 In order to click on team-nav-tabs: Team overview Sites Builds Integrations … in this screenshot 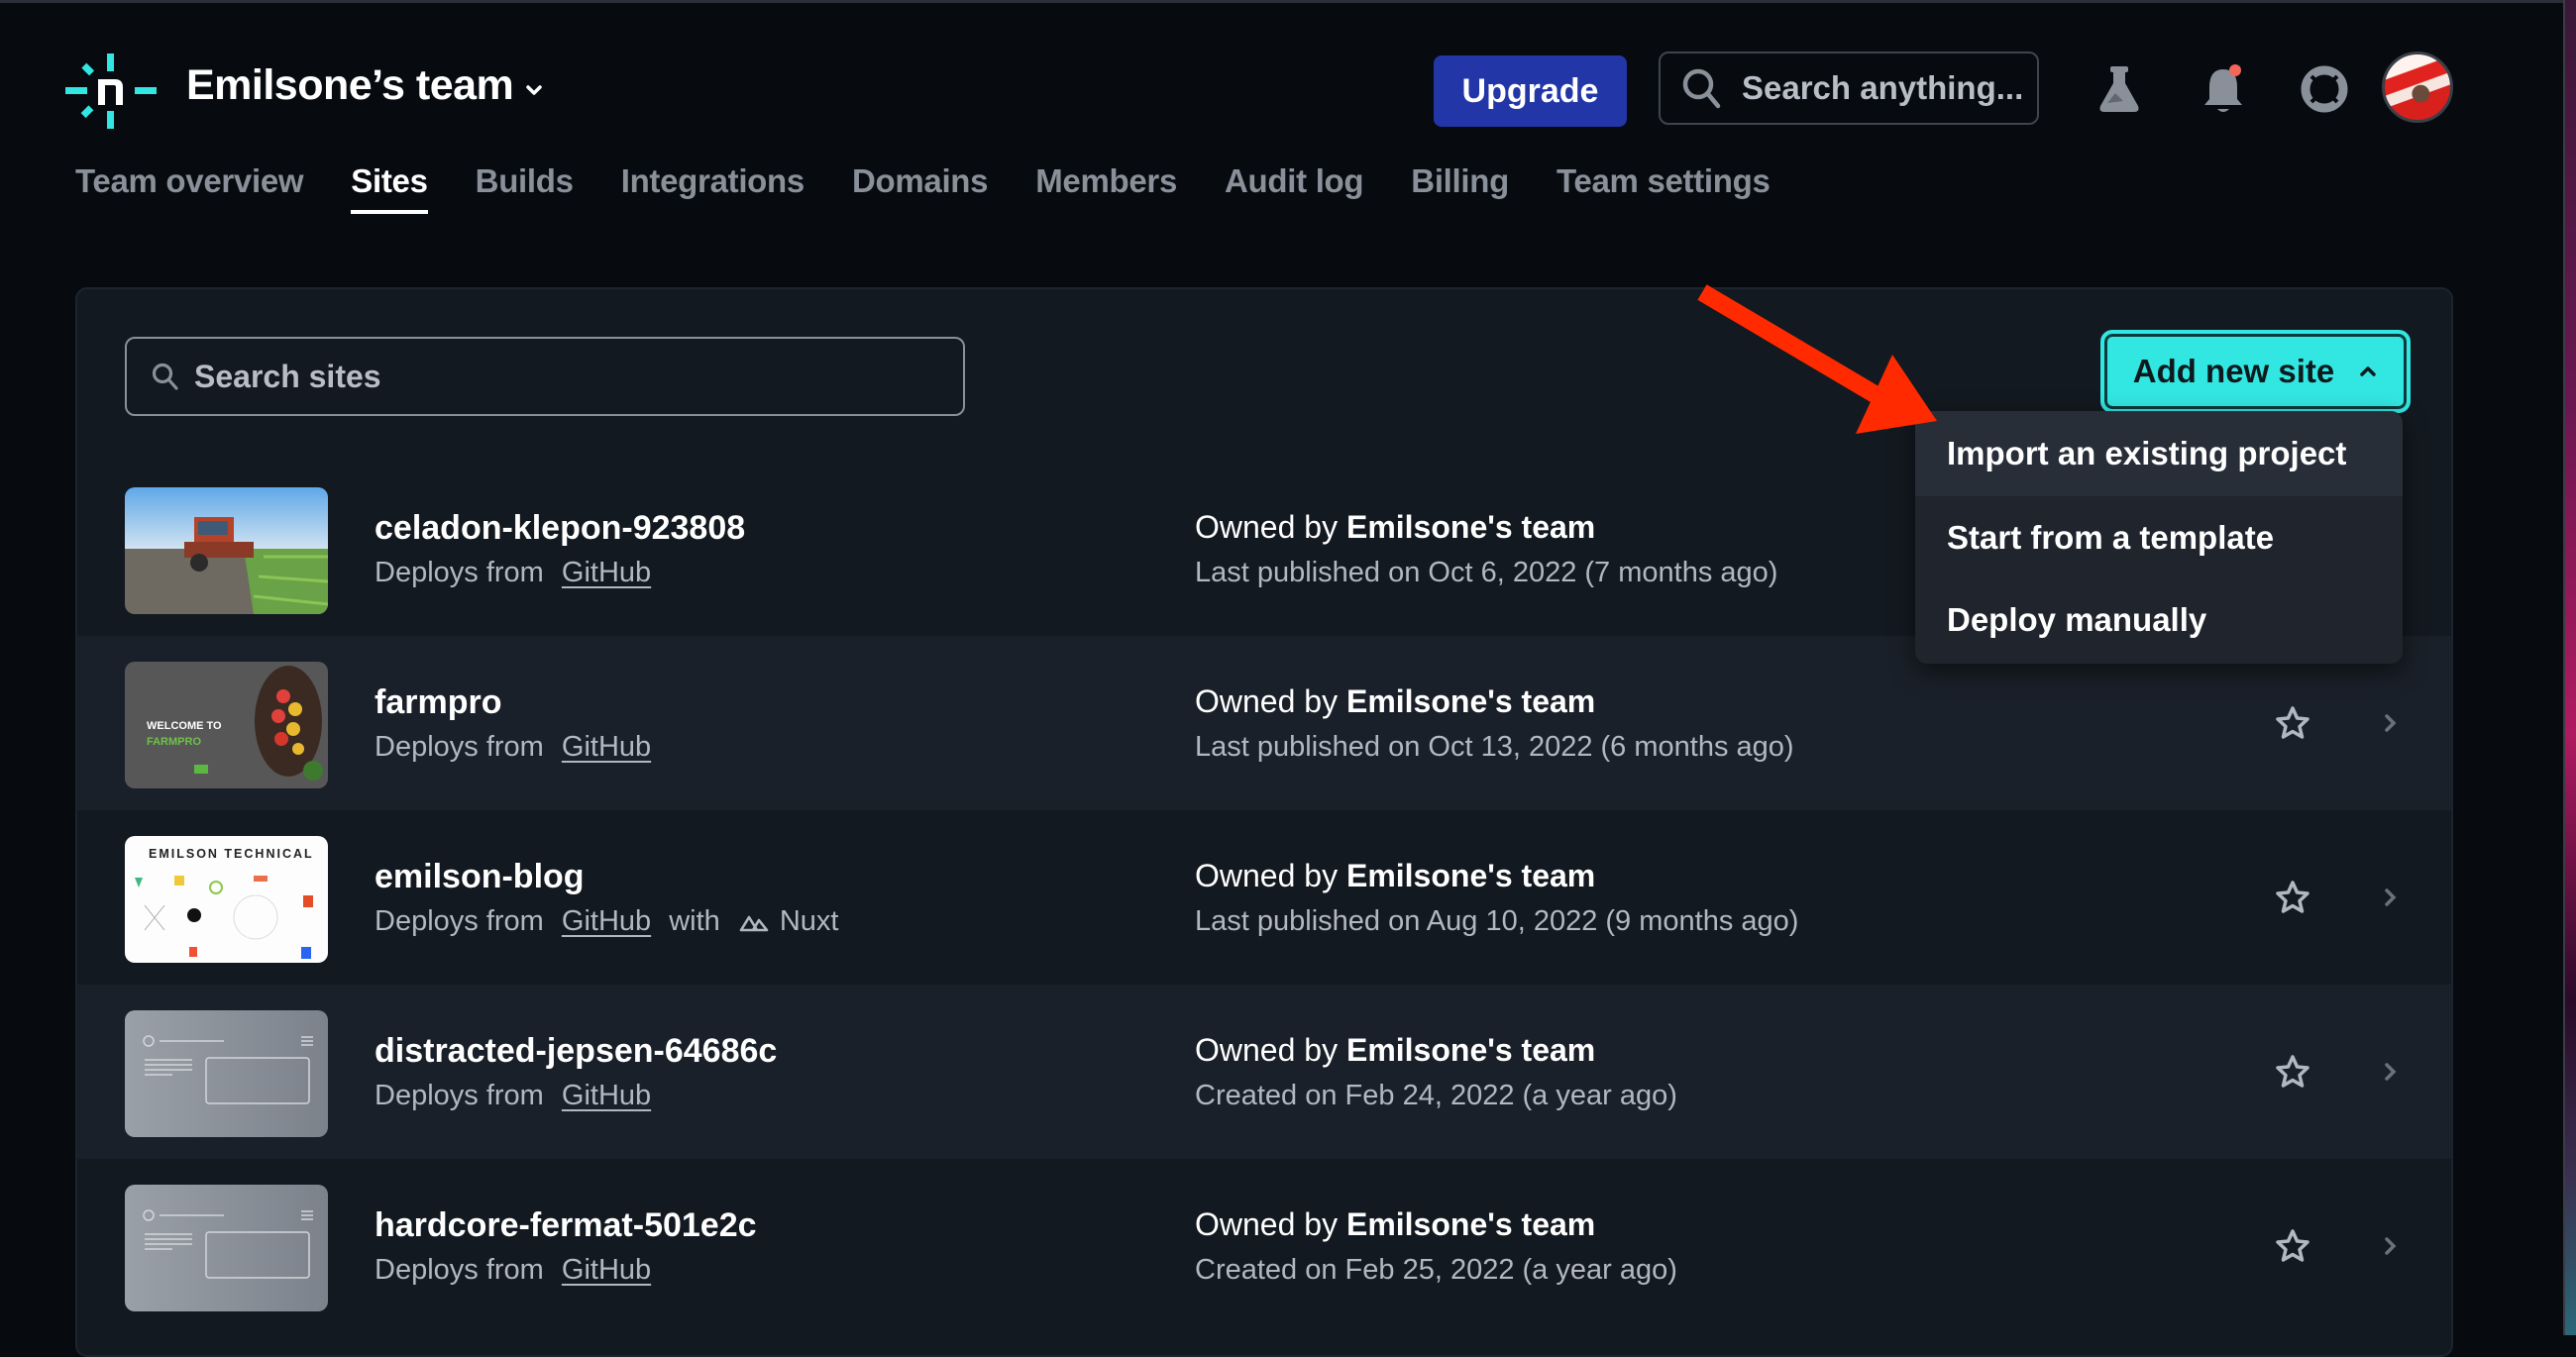, I will do `click(947, 188)`.